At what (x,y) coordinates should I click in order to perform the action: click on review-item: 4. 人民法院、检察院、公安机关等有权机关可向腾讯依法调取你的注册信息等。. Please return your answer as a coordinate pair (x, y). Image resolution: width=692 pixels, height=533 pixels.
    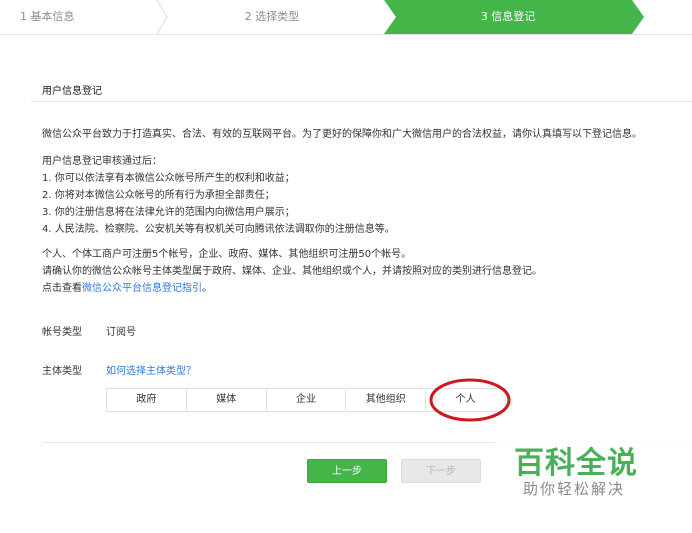
    Looking at the image, I should click on (218, 229).